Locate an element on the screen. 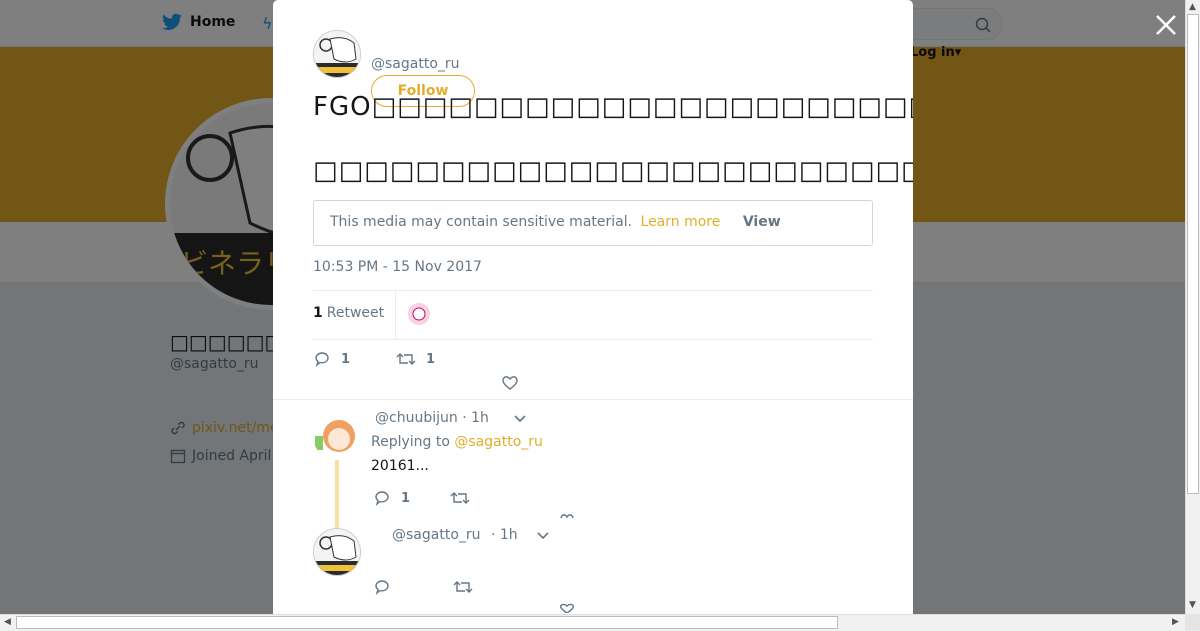  reply-author-handle: @sagatto_ru · 1h is located at coordinates (455, 535).